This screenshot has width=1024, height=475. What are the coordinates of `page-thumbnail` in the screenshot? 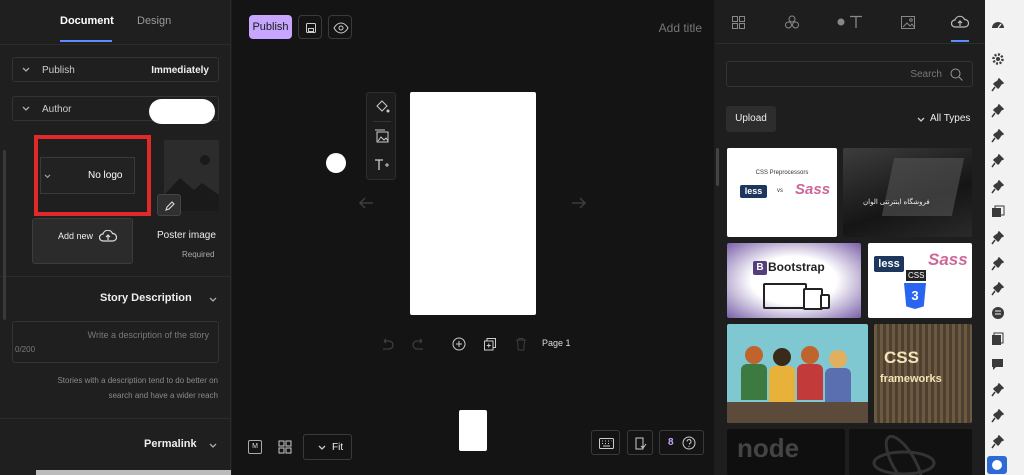 It's located at (473, 430).